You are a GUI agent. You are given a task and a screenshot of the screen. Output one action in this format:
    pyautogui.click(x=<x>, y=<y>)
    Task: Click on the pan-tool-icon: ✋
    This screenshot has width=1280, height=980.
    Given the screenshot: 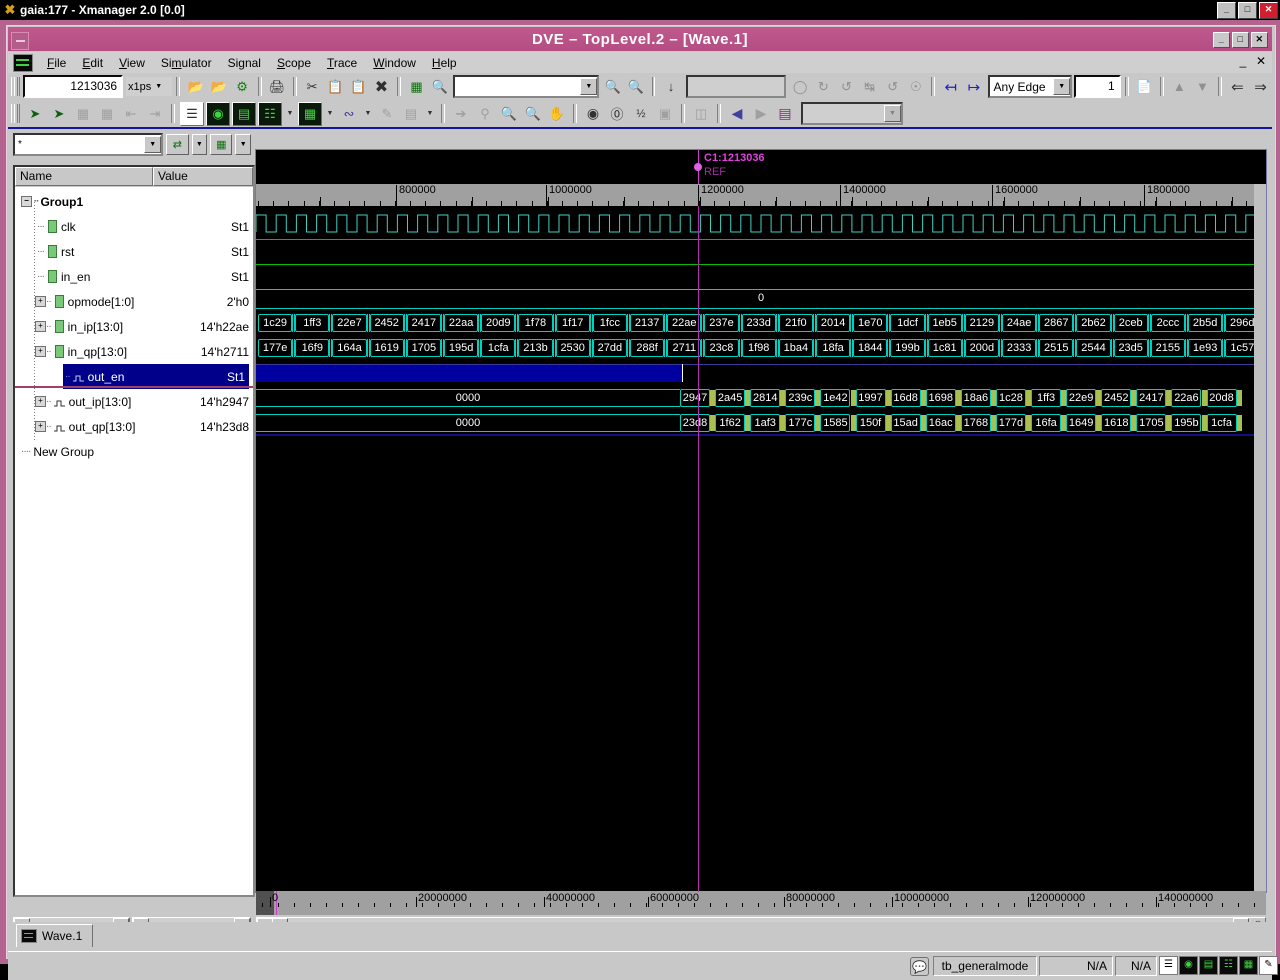 What is the action you would take?
    pyautogui.click(x=557, y=114)
    